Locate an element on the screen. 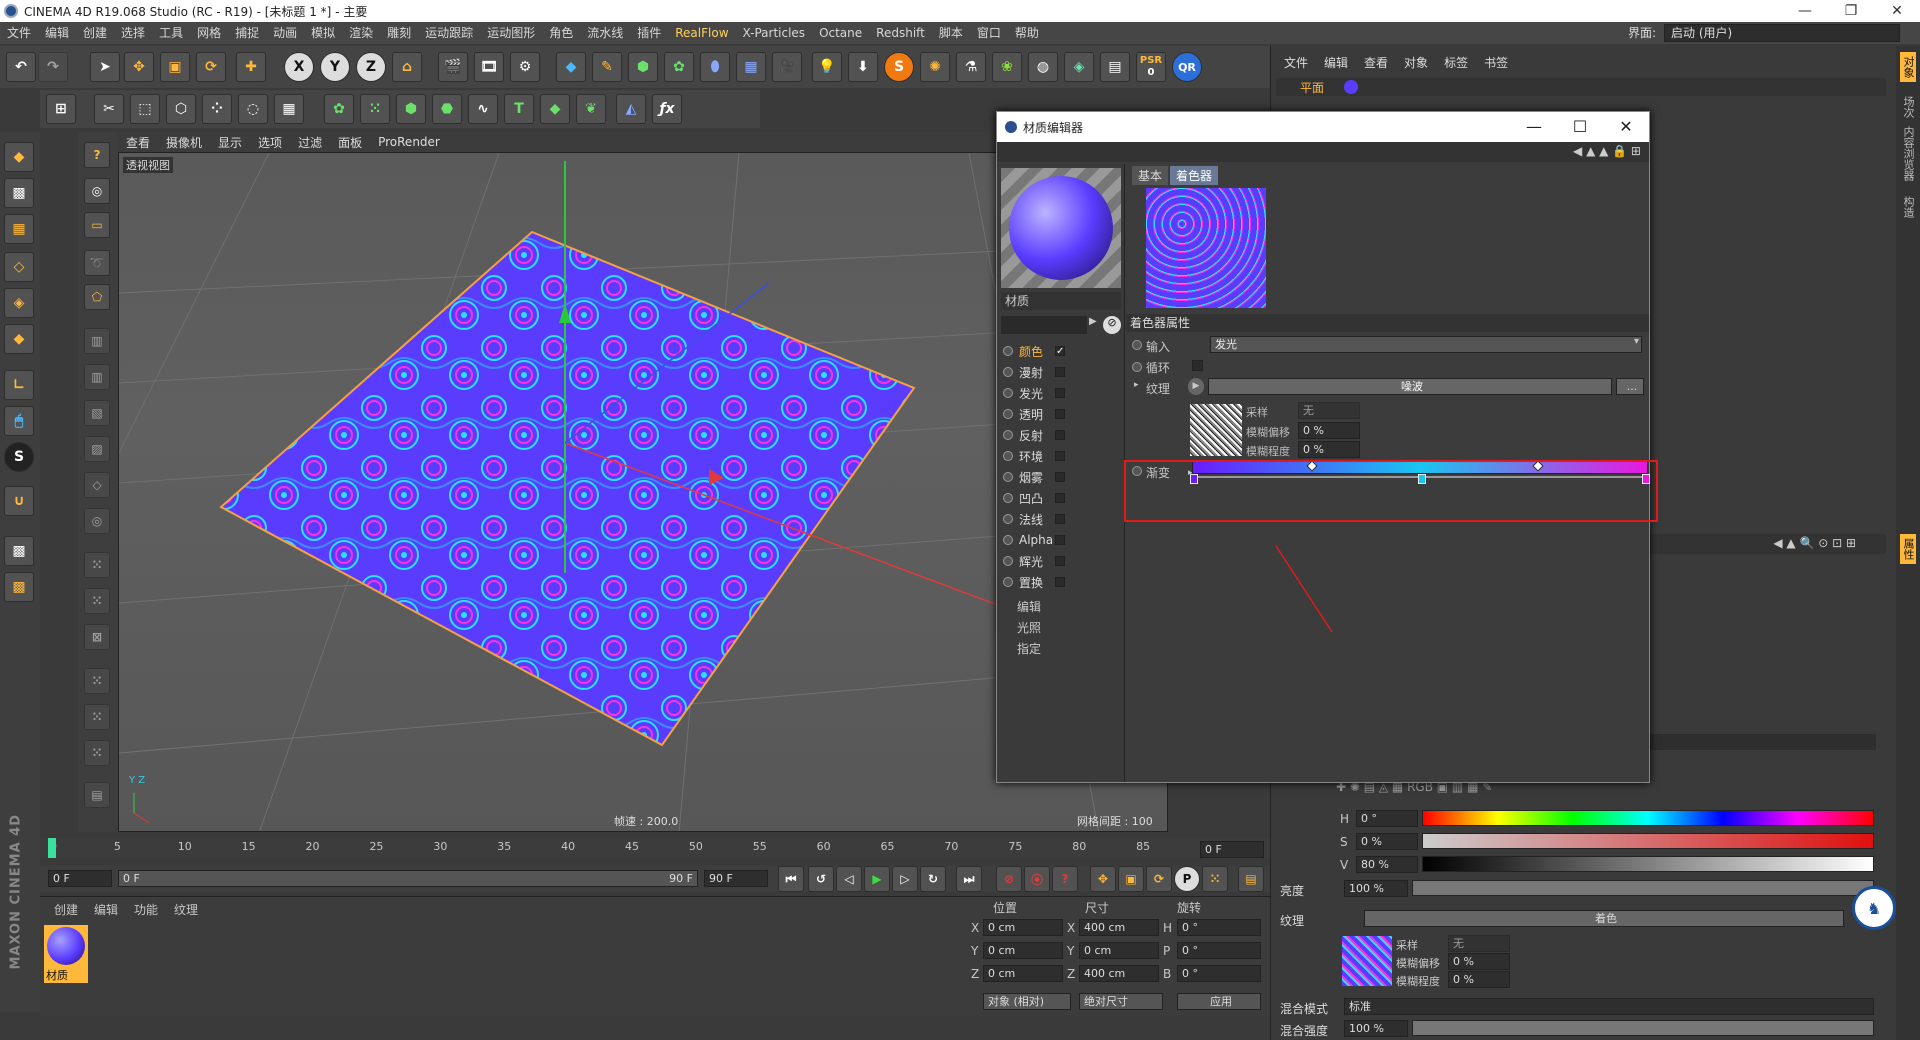  render-view-icon: 🎬 is located at coordinates (453, 67).